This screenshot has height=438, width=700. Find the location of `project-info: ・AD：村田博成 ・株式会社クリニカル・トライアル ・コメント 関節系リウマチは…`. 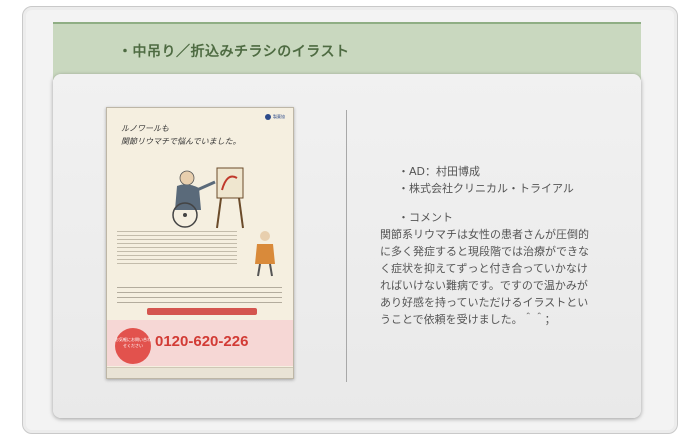

project-info: ・AD：村田博成 ・株式会社クリニカル・トライアル ・コメント 関節系リウマチは… is located at coordinates (509, 245).